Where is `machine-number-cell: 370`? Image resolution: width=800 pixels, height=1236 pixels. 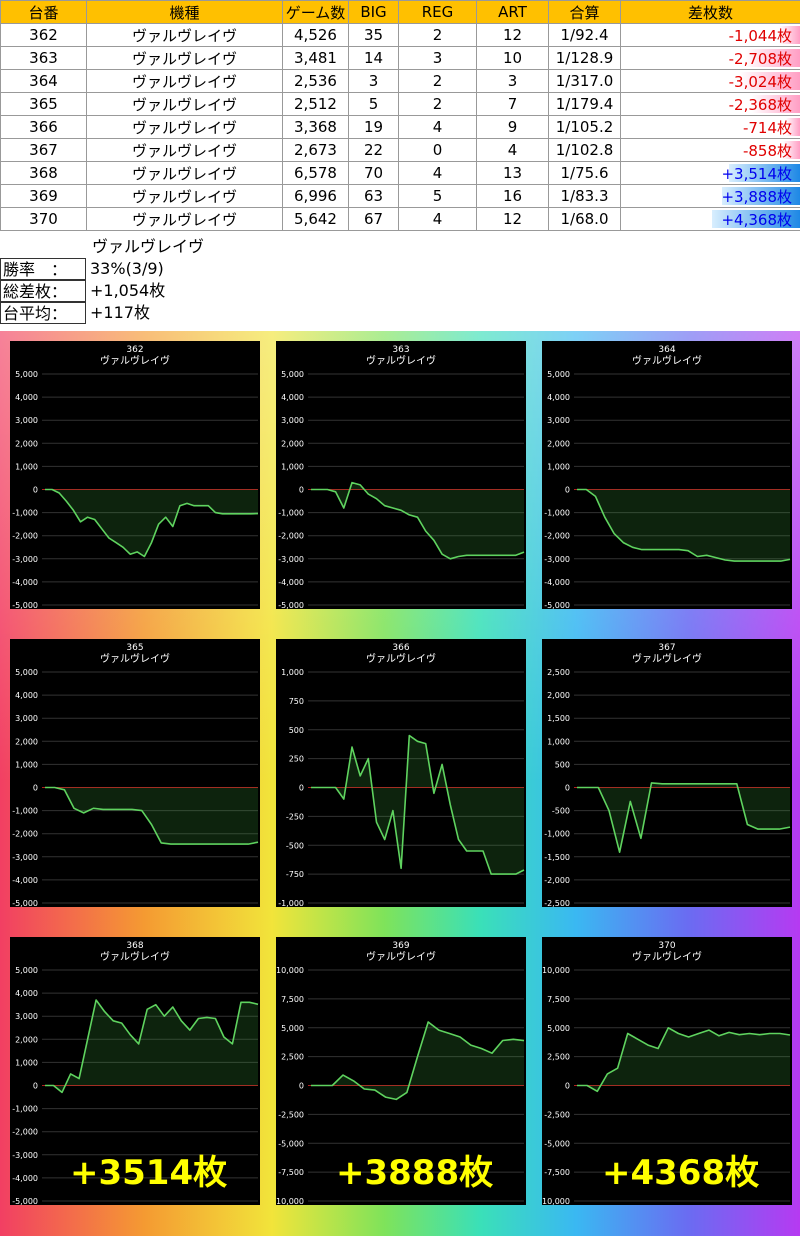 machine-number-cell: 370 is located at coordinates (43, 219).